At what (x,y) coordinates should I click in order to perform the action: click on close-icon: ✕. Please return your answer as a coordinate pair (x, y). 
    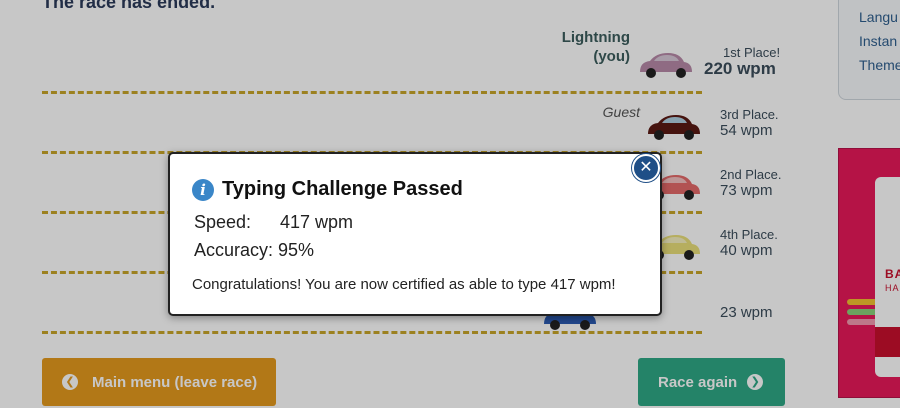
    Looking at the image, I should click on (646, 168).